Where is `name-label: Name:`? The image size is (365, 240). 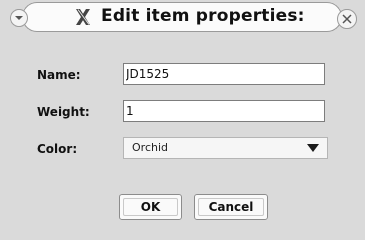 name-label: Name: is located at coordinates (59, 75).